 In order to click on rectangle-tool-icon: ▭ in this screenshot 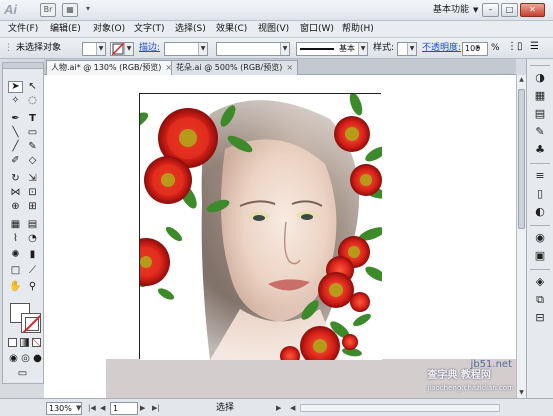, I will do `click(32, 133)`.